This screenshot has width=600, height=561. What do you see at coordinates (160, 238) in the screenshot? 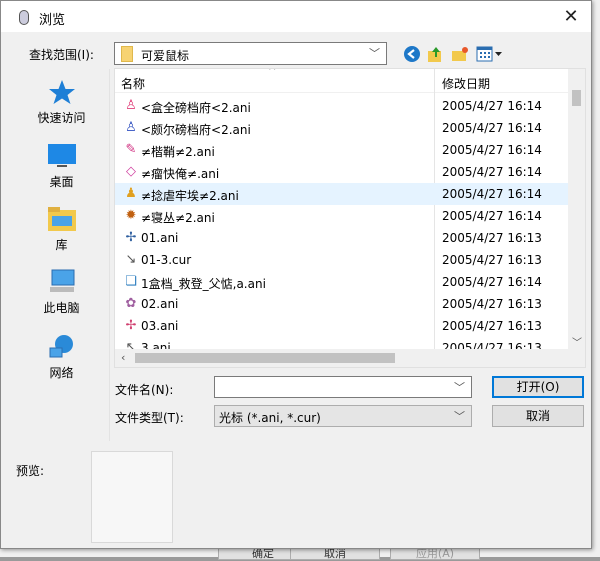
I see `file-name: 01.ani` at bounding box center [160, 238].